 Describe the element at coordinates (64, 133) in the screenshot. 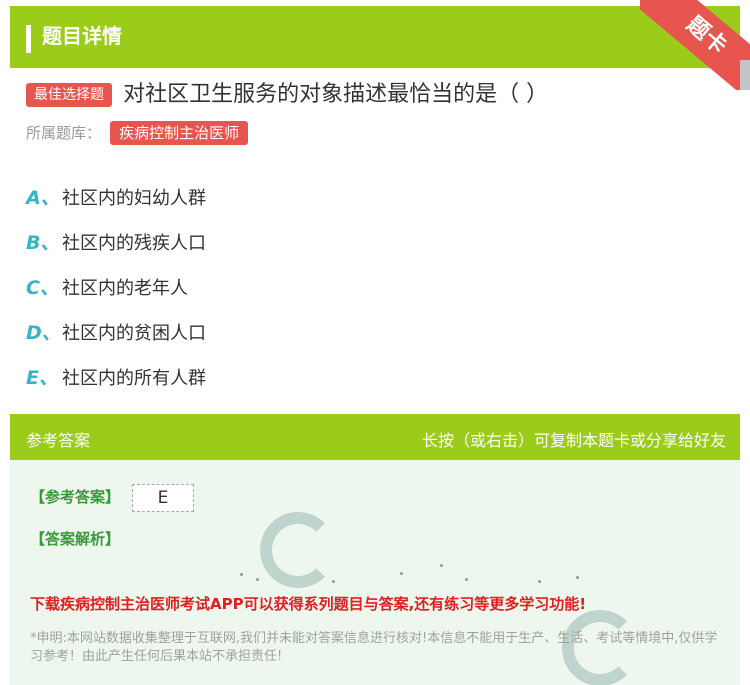

I see `source-label: 所属题库：` at that location.